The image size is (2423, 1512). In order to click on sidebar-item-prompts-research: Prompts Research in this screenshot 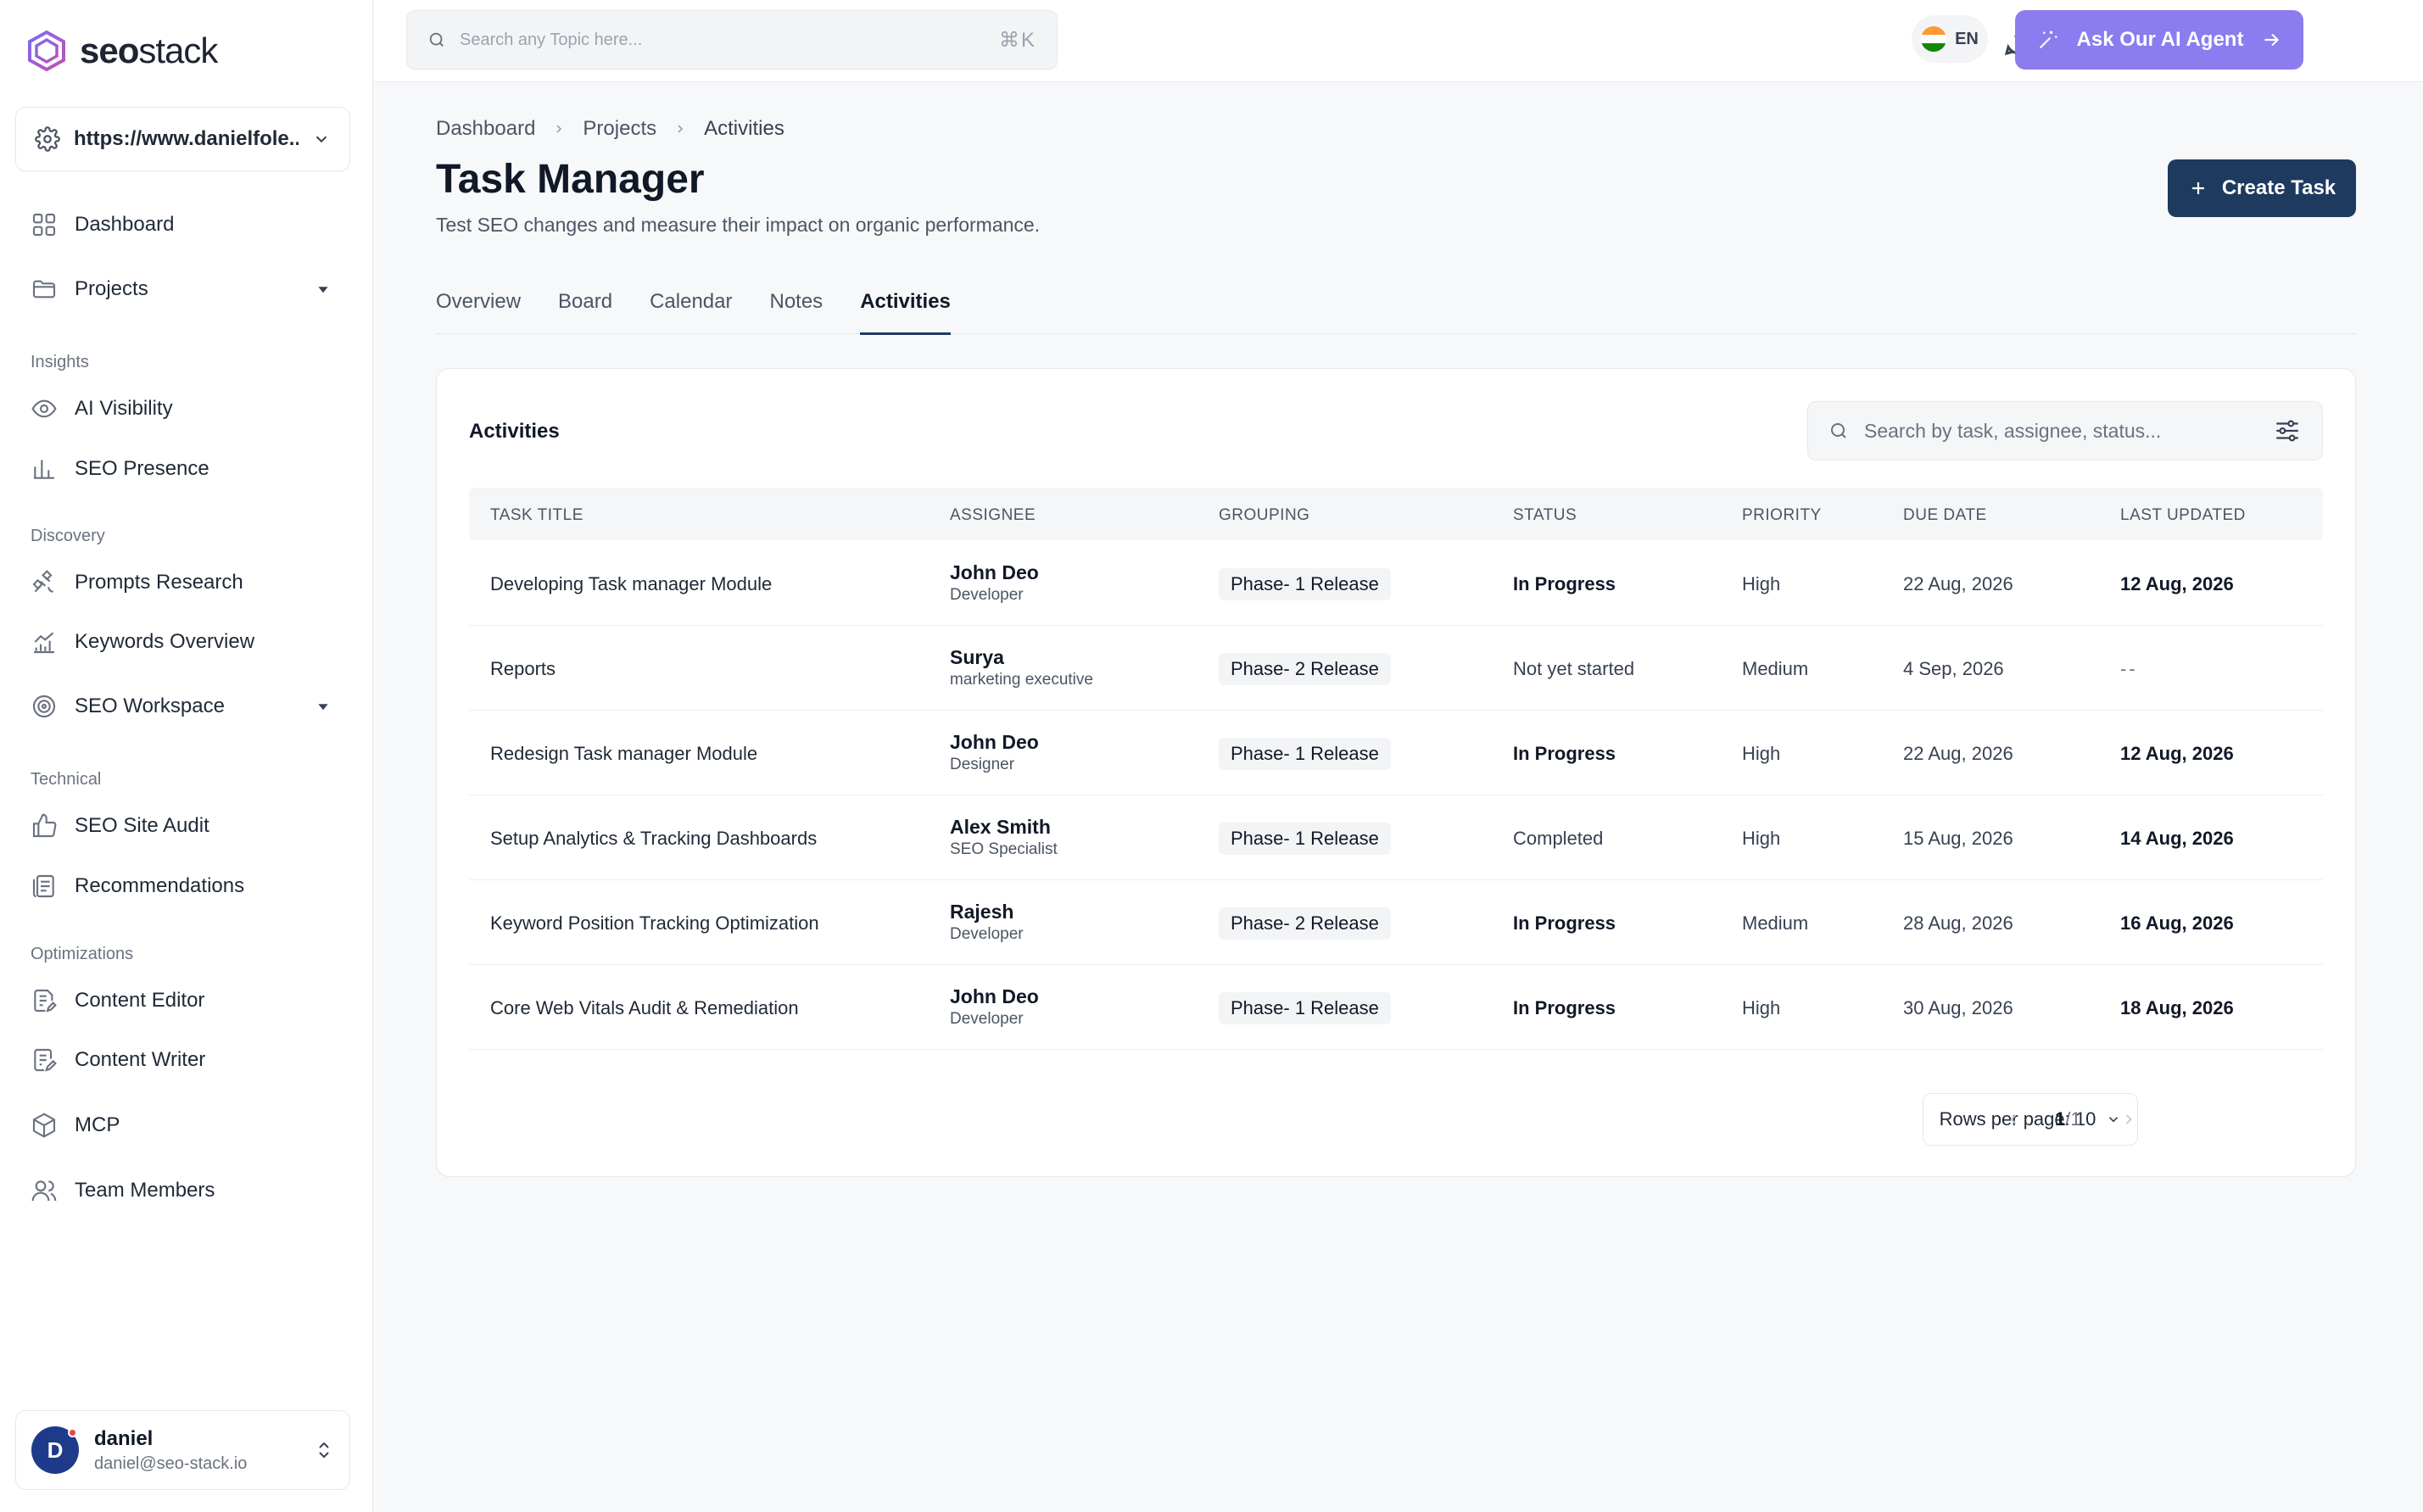, I will do `click(187, 582)`.